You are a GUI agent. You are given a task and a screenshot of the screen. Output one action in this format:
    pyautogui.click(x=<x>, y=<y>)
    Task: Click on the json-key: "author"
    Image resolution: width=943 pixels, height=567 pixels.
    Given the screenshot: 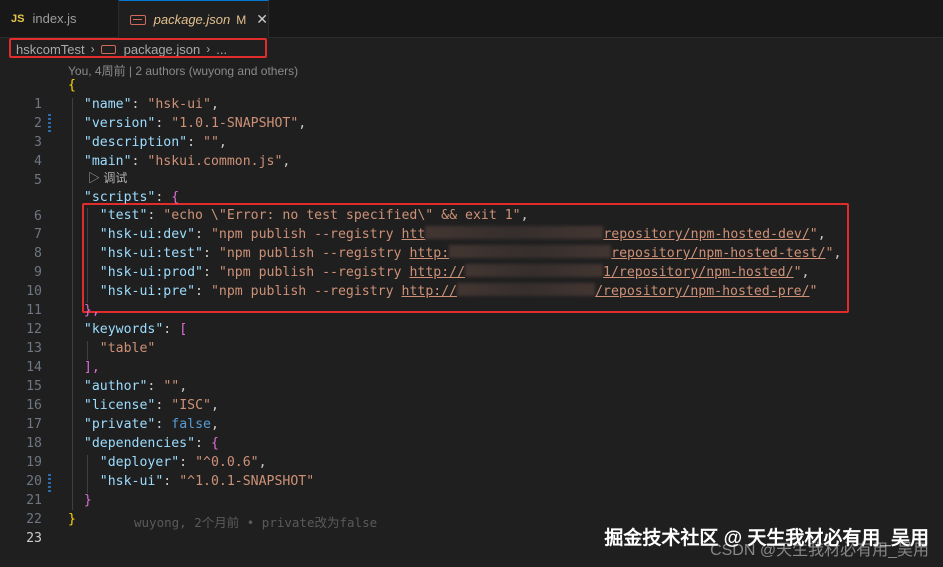 What is the action you would take?
    pyautogui.click(x=115, y=386)
    